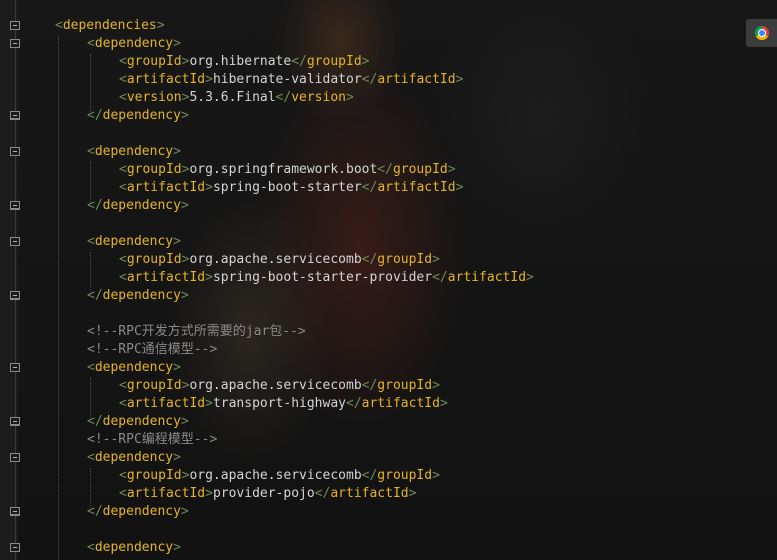  I want to click on xml-comment: <!--RPC通信模型-->, so click(152, 349).